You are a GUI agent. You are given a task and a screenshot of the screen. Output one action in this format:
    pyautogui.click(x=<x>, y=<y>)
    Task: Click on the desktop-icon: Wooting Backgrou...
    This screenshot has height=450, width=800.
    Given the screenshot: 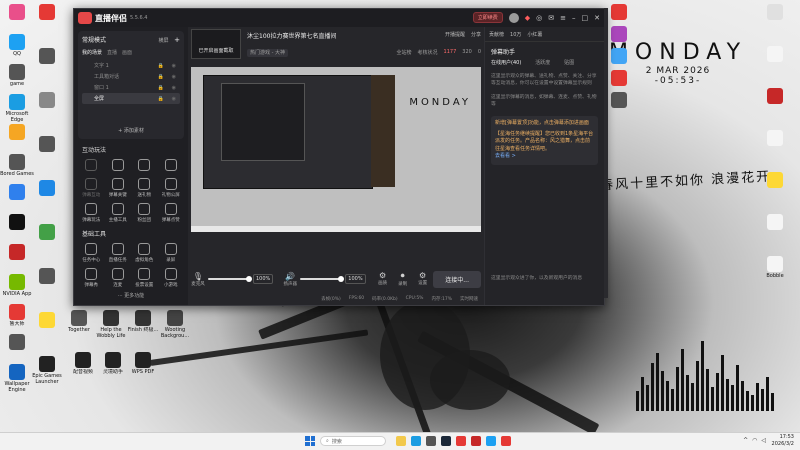 What is the action you would take?
    pyautogui.click(x=175, y=324)
    